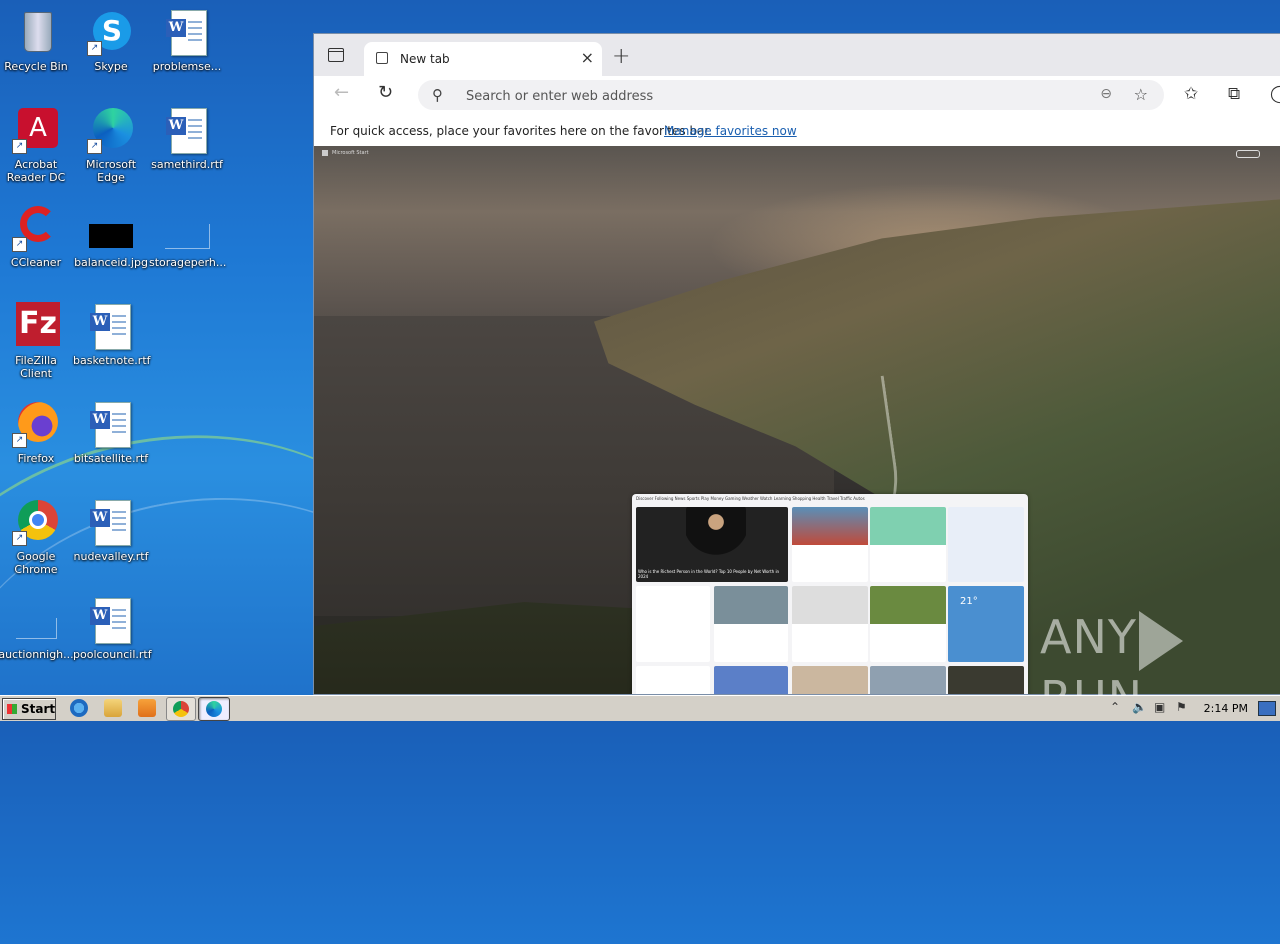 The width and height of the screenshot is (1280, 944). Describe the element at coordinates (673, 624) in the screenshot. I see `feed-card-suggestions` at that location.